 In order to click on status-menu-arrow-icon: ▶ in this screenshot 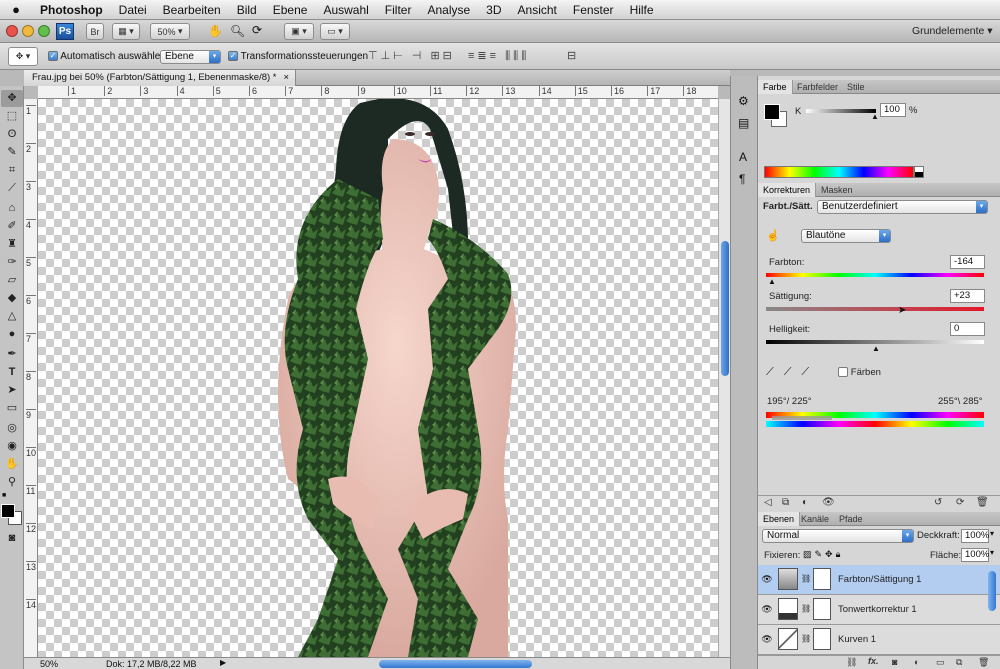, I will do `click(223, 662)`.